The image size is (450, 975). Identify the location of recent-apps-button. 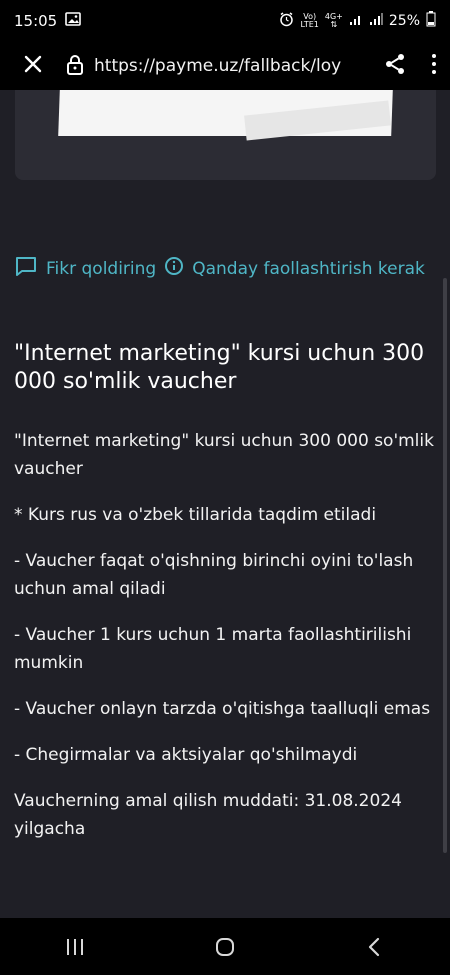
(75, 947).